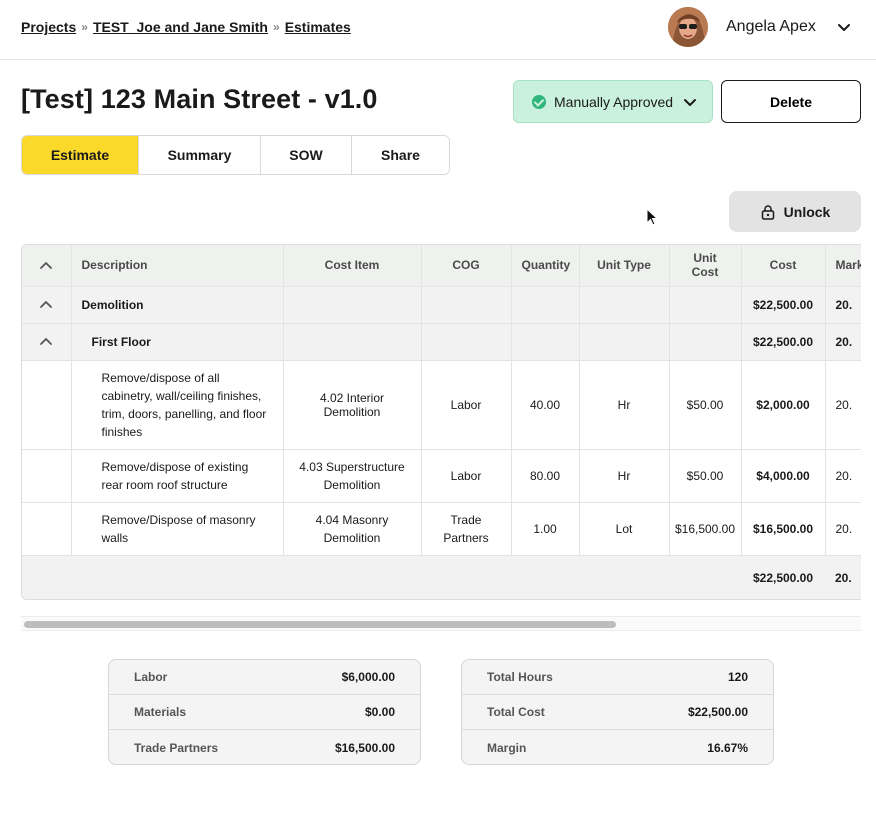 The height and width of the screenshot is (840, 876). What do you see at coordinates (200, 155) in the screenshot?
I see `tab-summary: Summary` at bounding box center [200, 155].